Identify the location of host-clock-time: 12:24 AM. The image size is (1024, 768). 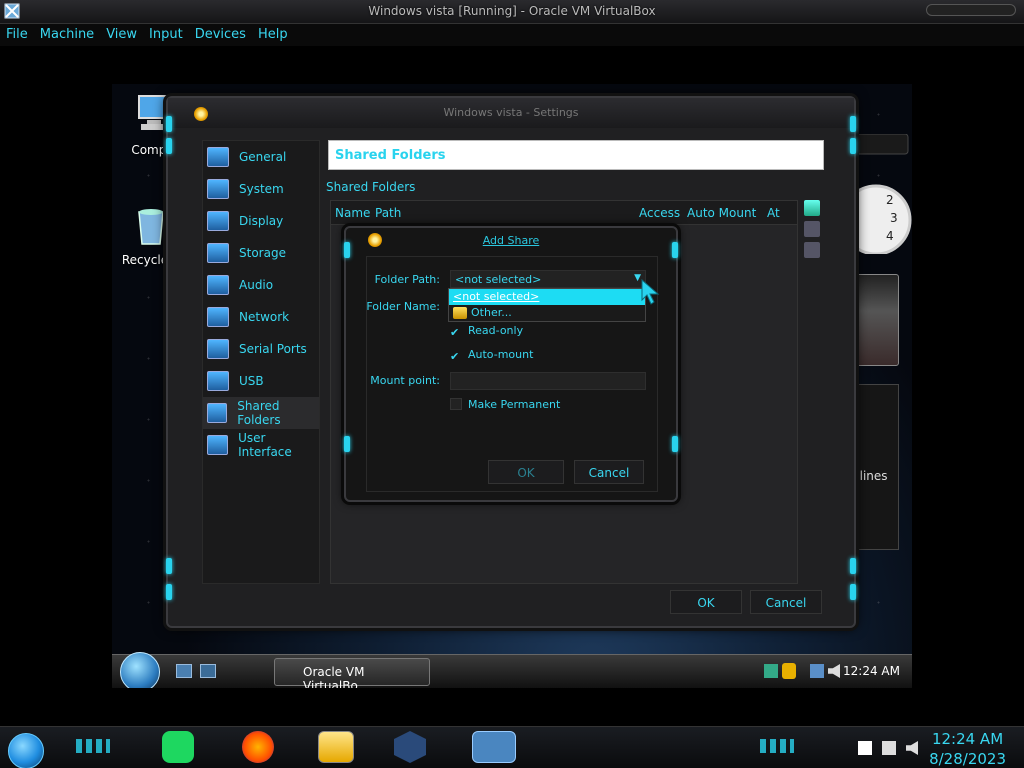
(967, 739).